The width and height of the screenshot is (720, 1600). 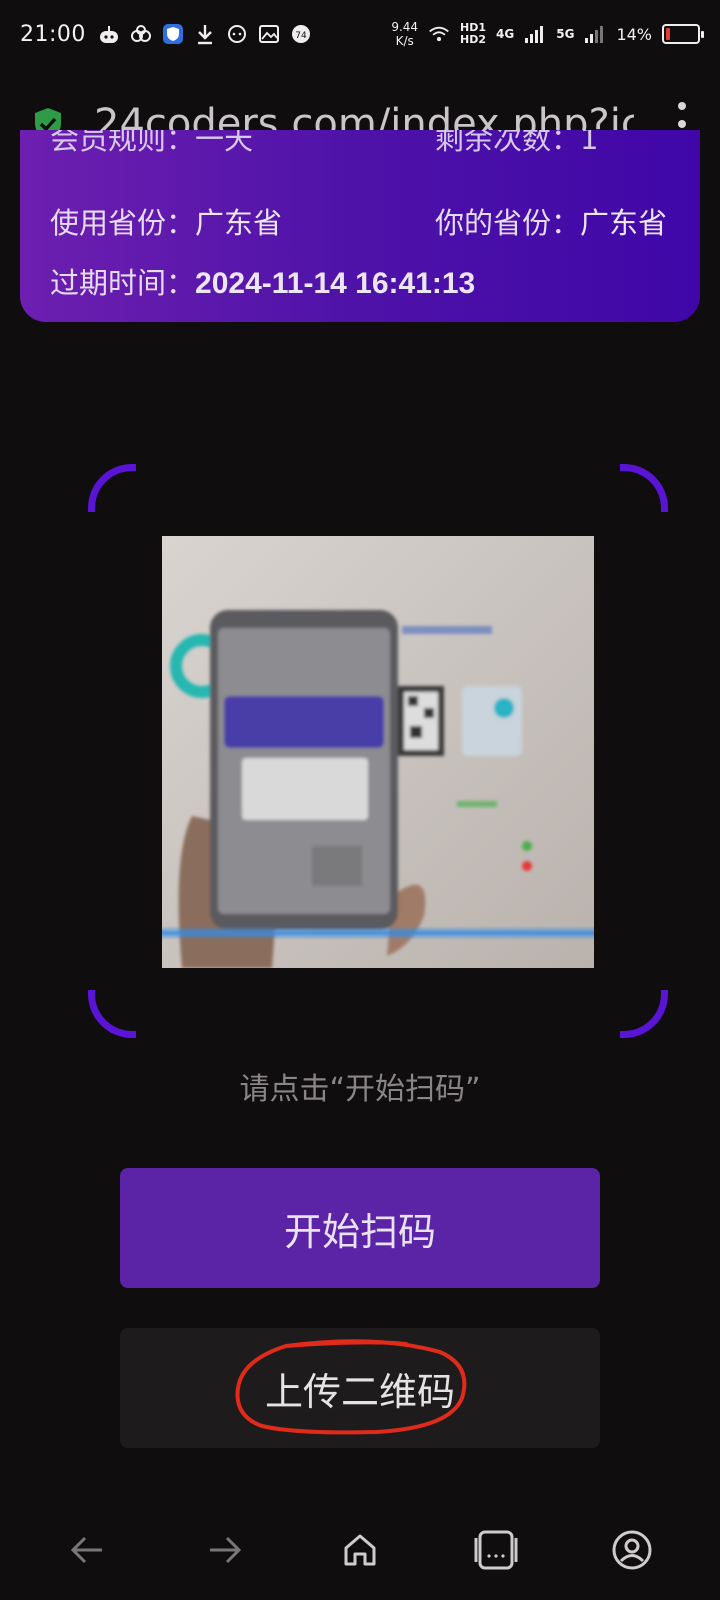 I want to click on profile-icon, so click(x=632, y=1550).